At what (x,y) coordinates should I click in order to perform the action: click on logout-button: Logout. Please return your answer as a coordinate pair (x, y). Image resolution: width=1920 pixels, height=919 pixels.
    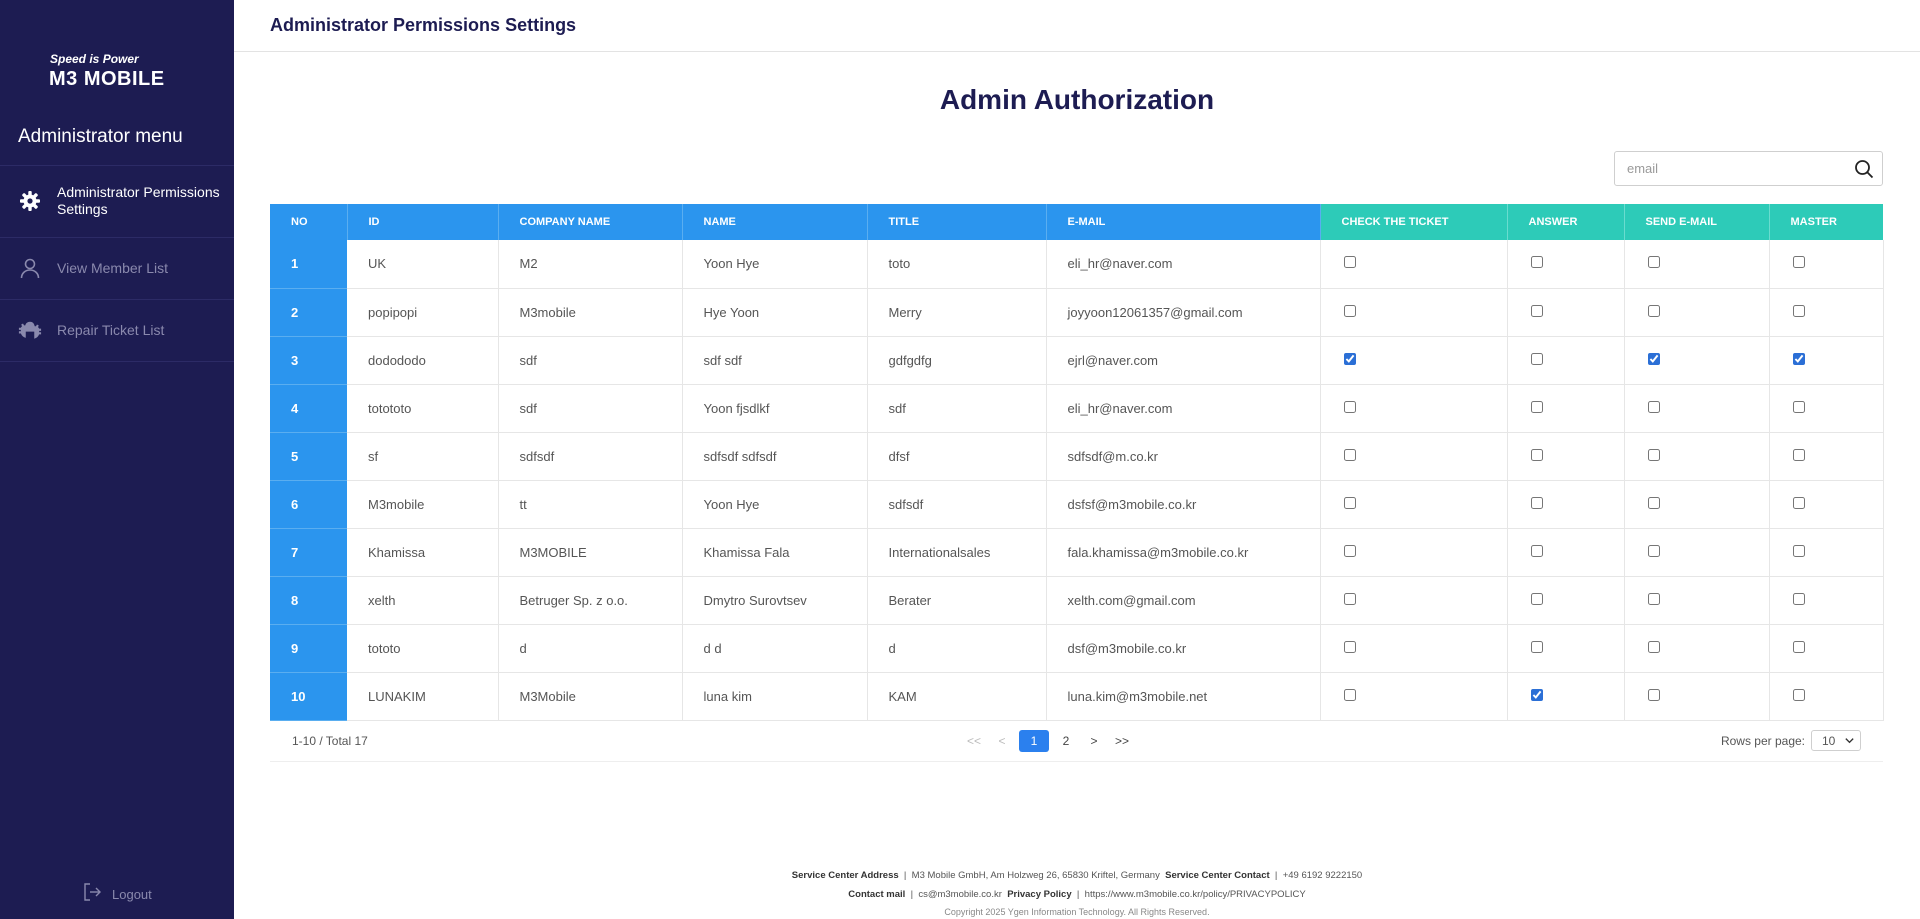
    Looking at the image, I should click on (117, 894).